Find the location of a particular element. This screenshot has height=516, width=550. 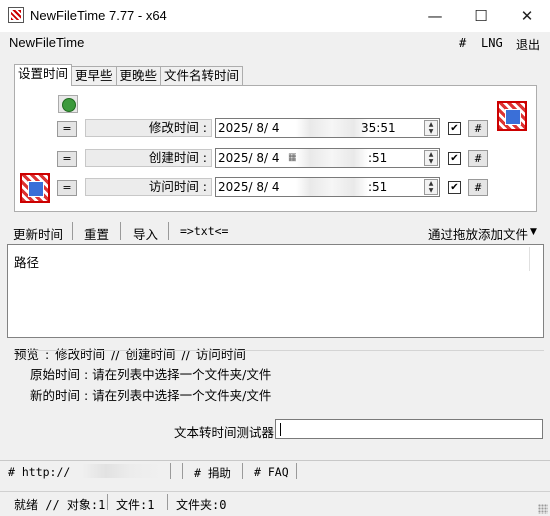

new-time-value: 请在列表中选择一个文件夹/文件 is located at coordinates (182, 395).